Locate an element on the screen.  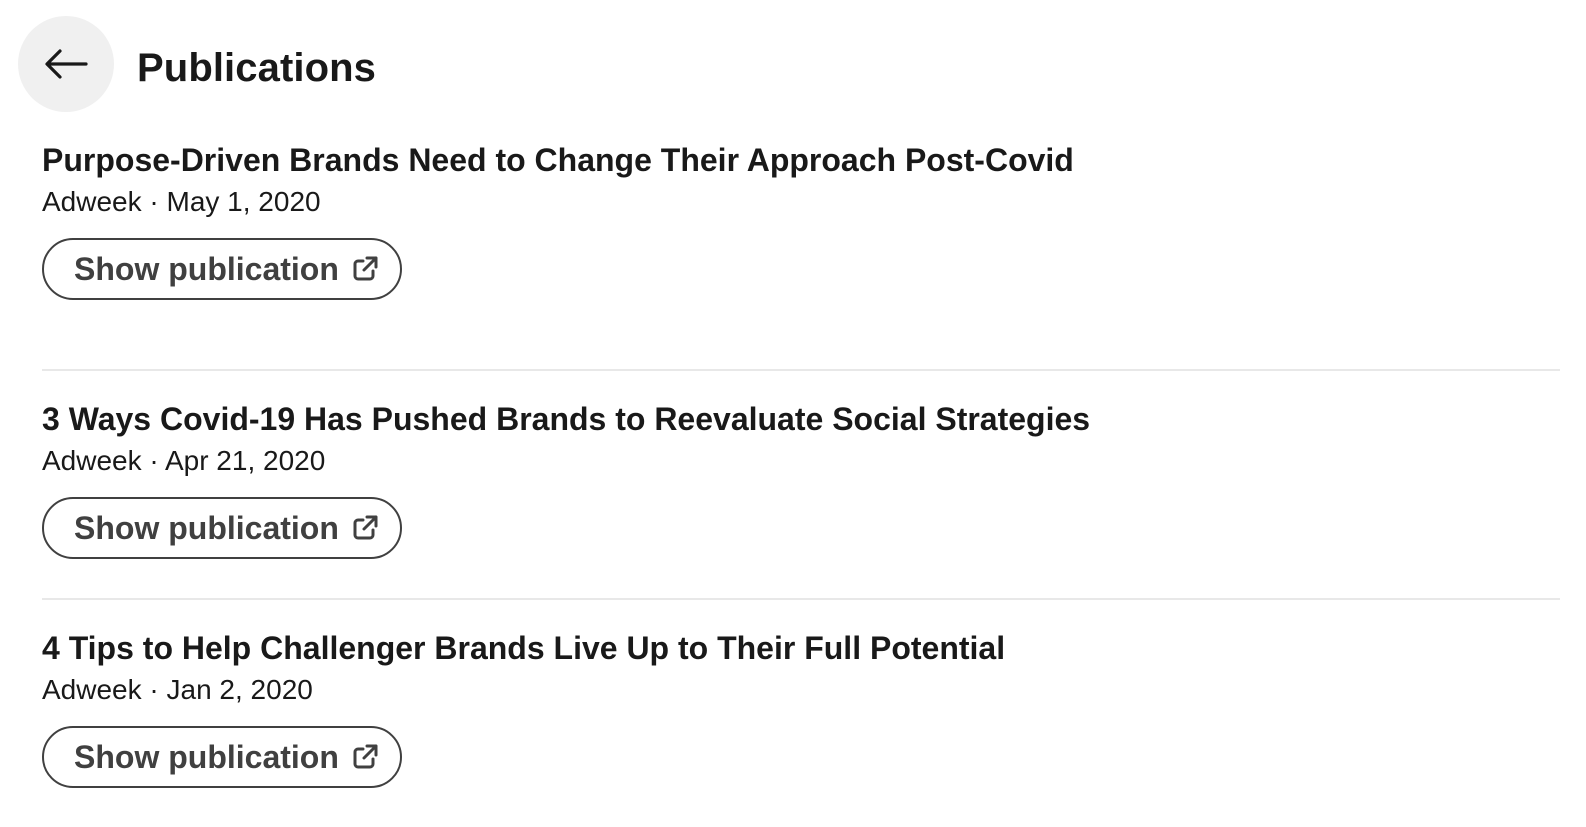
arrow-left-icon is located at coordinates (66, 64).